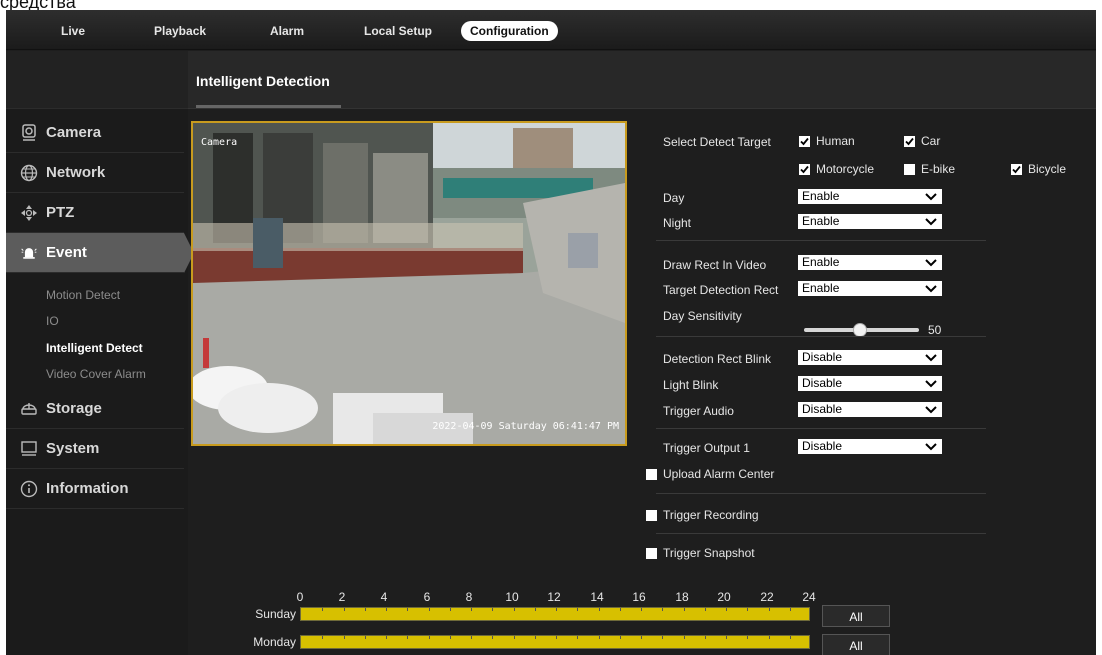 Image resolution: width=1102 pixels, height=655 pixels. What do you see at coordinates (287, 31) in the screenshot?
I see `tab-alarm: Alarm` at bounding box center [287, 31].